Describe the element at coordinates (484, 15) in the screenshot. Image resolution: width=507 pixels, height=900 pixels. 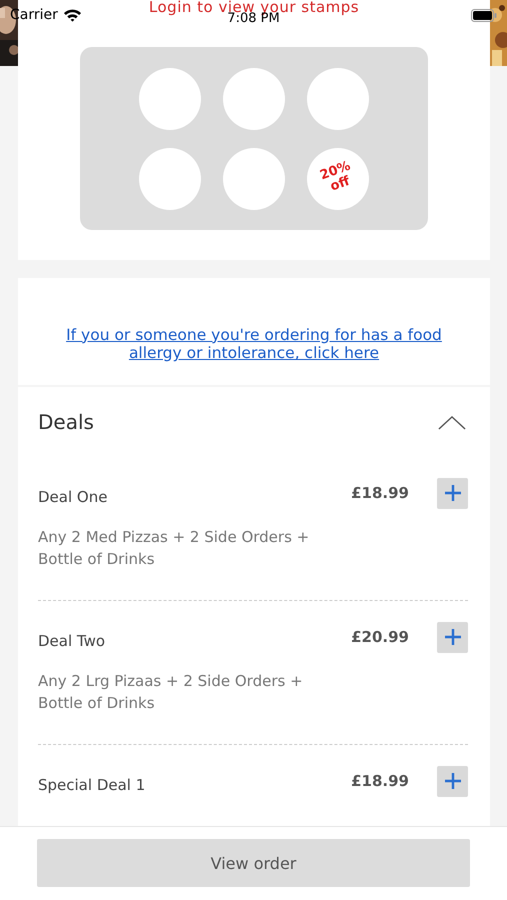
I see `battery-icon` at that location.